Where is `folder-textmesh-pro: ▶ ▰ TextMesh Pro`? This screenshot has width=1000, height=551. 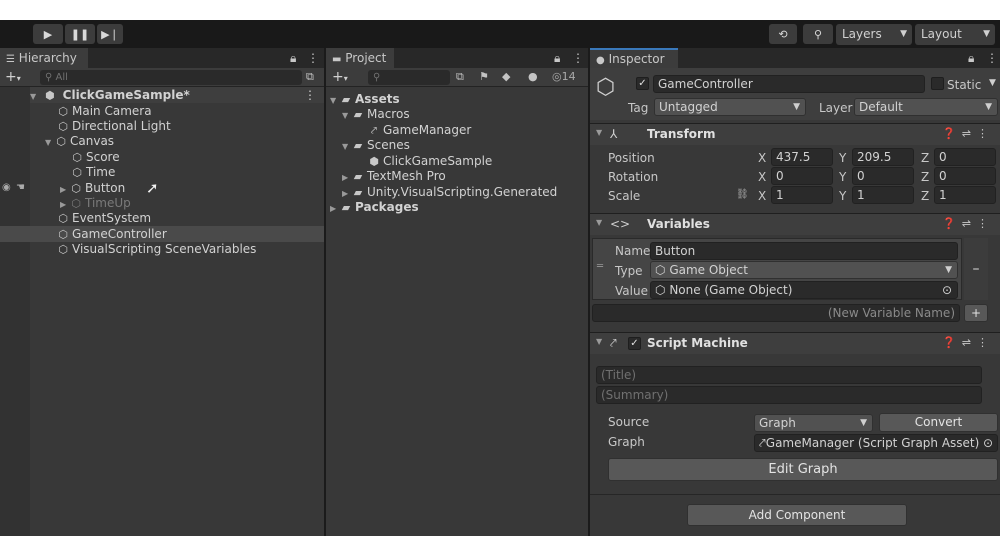
folder-textmesh-pro: ▶ ▰ TextMesh Pro is located at coordinates (394, 176).